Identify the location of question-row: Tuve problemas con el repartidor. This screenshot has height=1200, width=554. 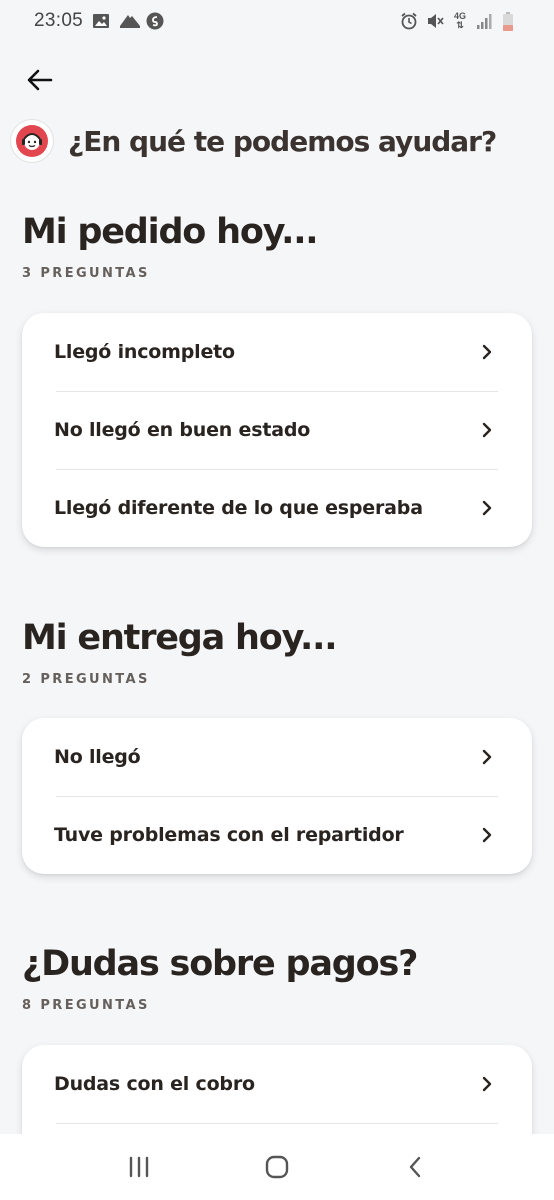
(277, 835).